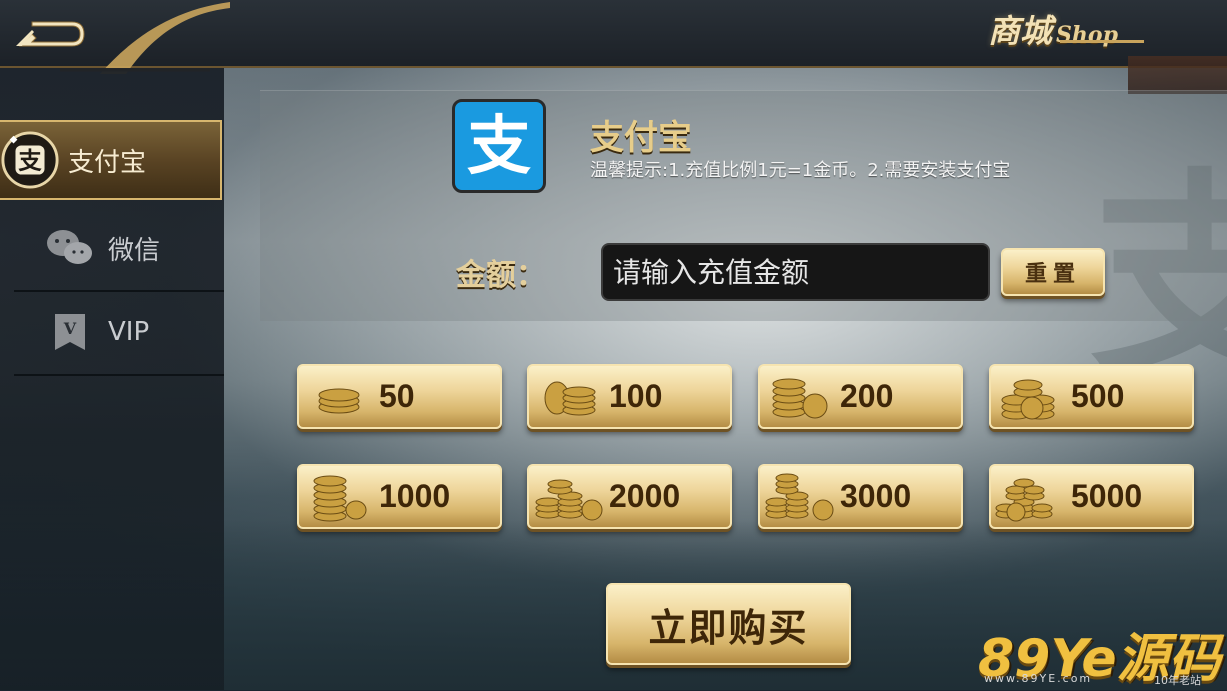 Image resolution: width=1227 pixels, height=691 pixels. I want to click on vip-icon: V, so click(70, 332).